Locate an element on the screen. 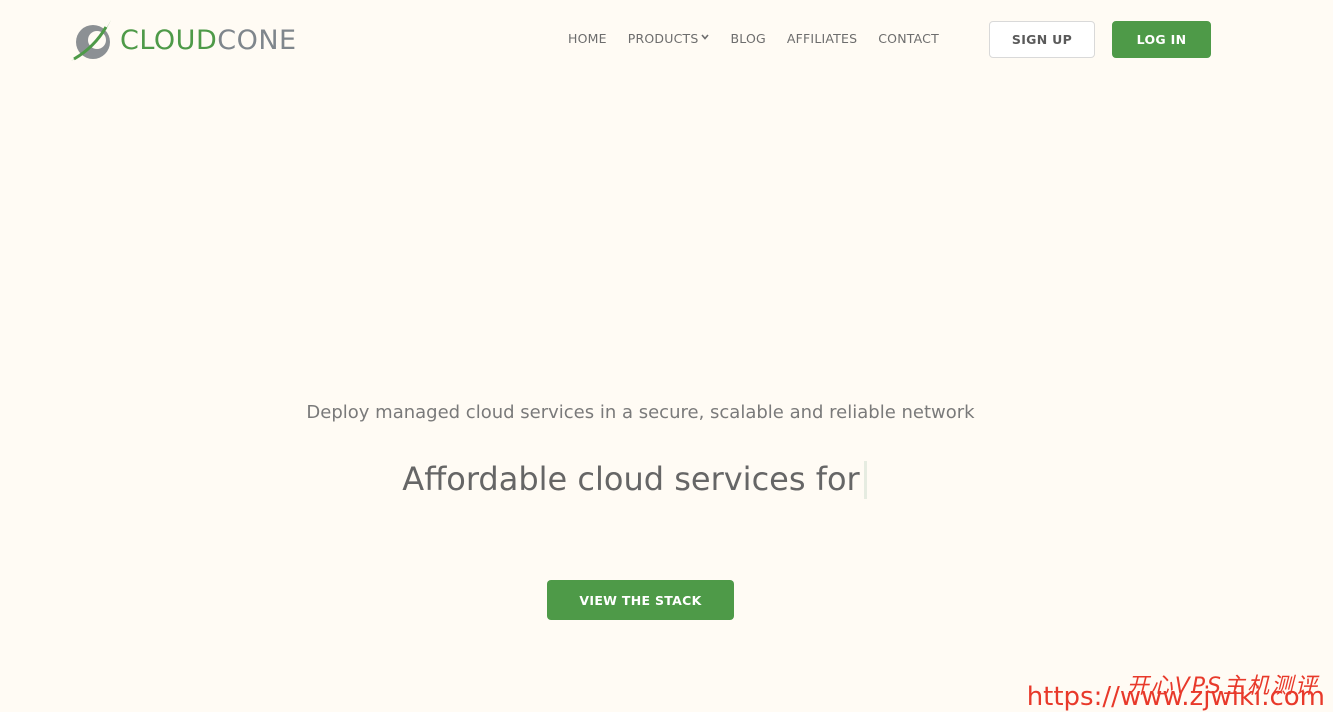 Image resolution: width=1333 pixels, height=712 pixels. logo-wordmark: CLOUDCONE is located at coordinates (208, 40).